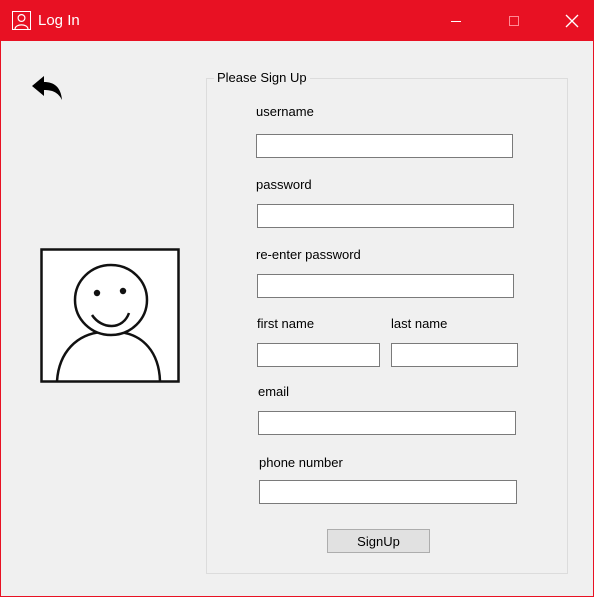  What do you see at coordinates (385, 216) in the screenshot?
I see `password-field` at bounding box center [385, 216].